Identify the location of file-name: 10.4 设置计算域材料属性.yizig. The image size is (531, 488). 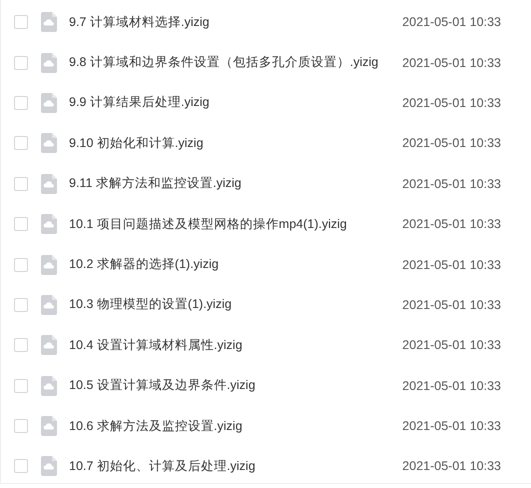
(228, 345).